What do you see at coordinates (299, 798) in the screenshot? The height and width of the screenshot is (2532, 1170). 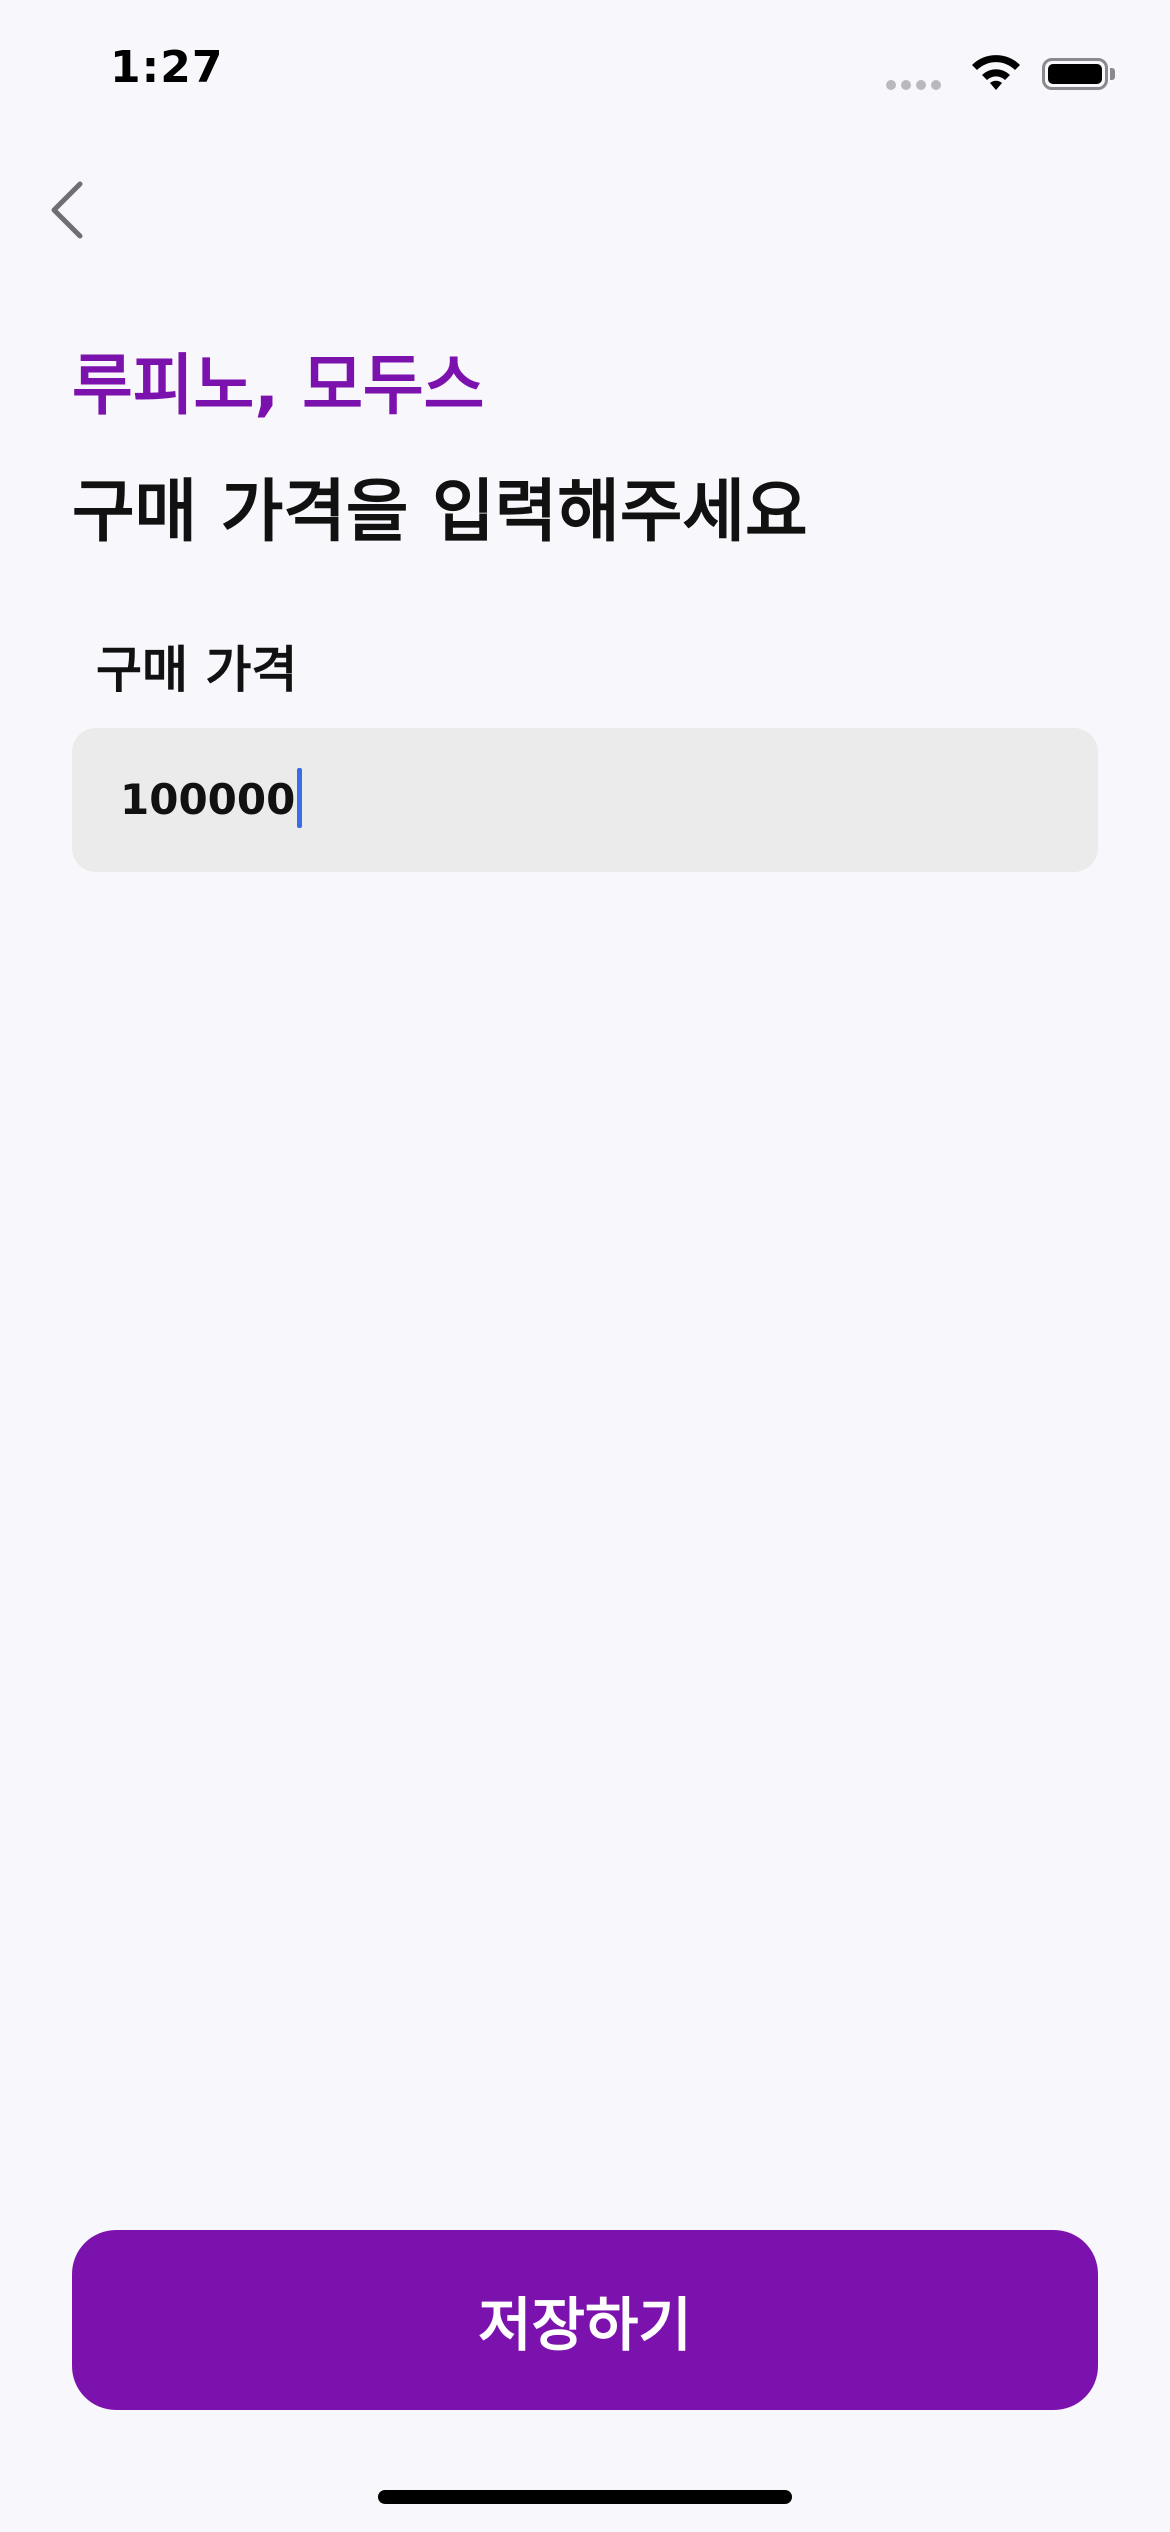 I see `text-caret` at bounding box center [299, 798].